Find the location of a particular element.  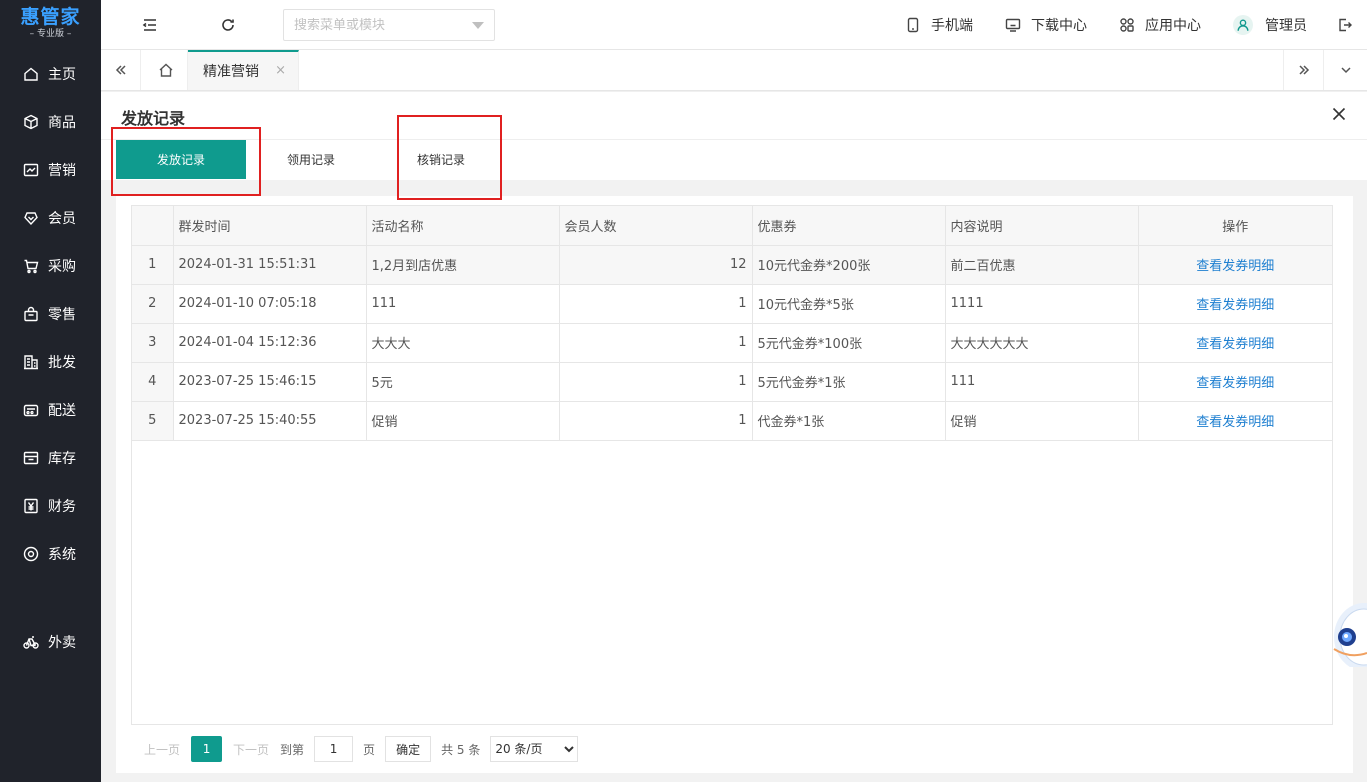

confirm-page-button: 确定 is located at coordinates (408, 749).